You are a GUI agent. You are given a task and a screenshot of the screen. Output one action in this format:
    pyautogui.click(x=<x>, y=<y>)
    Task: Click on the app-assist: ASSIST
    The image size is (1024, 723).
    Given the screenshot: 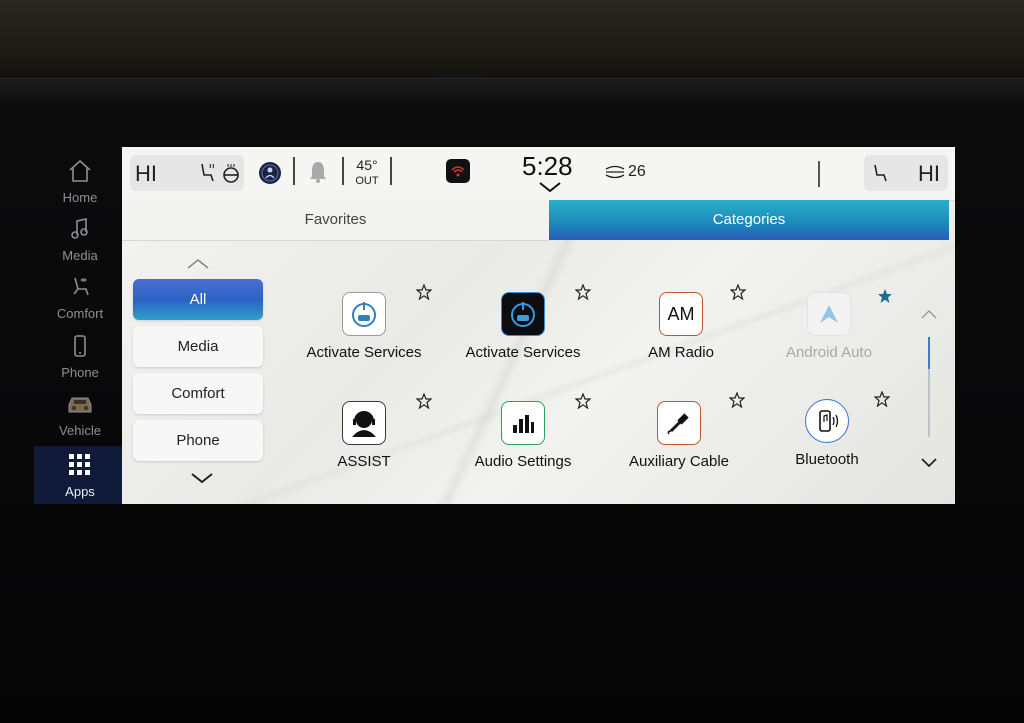 What is the action you would take?
    pyautogui.click(x=364, y=435)
    